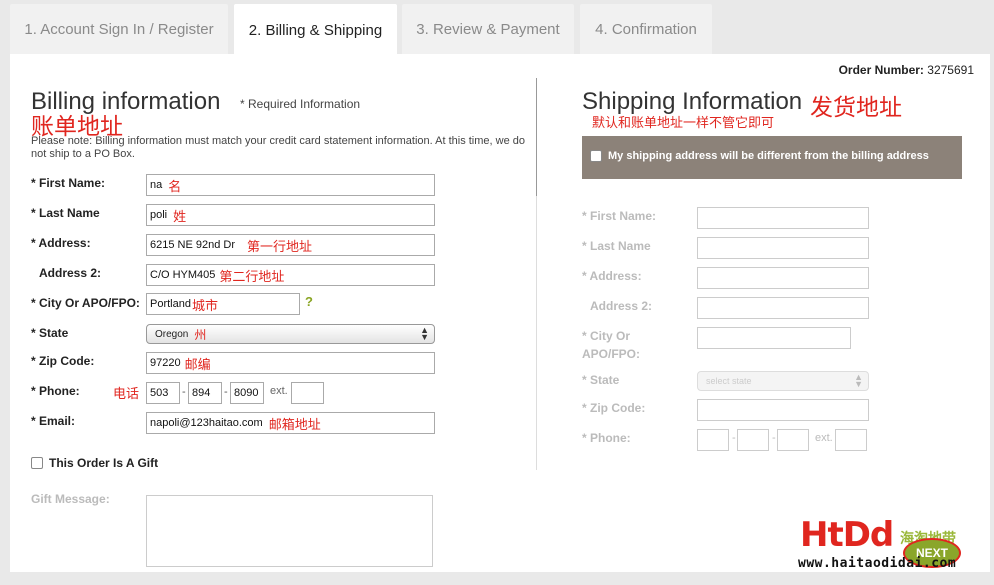 The width and height of the screenshot is (994, 585). I want to click on first-name-annotation: 名, so click(175, 186).